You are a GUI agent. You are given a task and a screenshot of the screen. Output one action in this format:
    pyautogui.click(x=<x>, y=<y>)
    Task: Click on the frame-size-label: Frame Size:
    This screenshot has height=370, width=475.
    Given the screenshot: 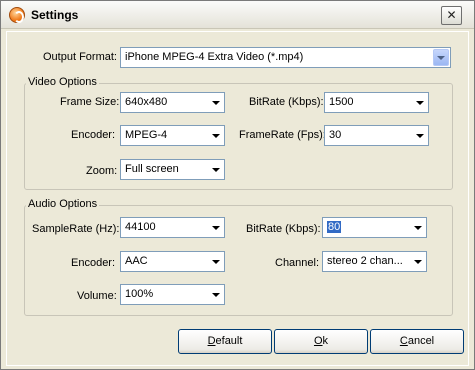 What is the action you would take?
    pyautogui.click(x=90, y=102)
    